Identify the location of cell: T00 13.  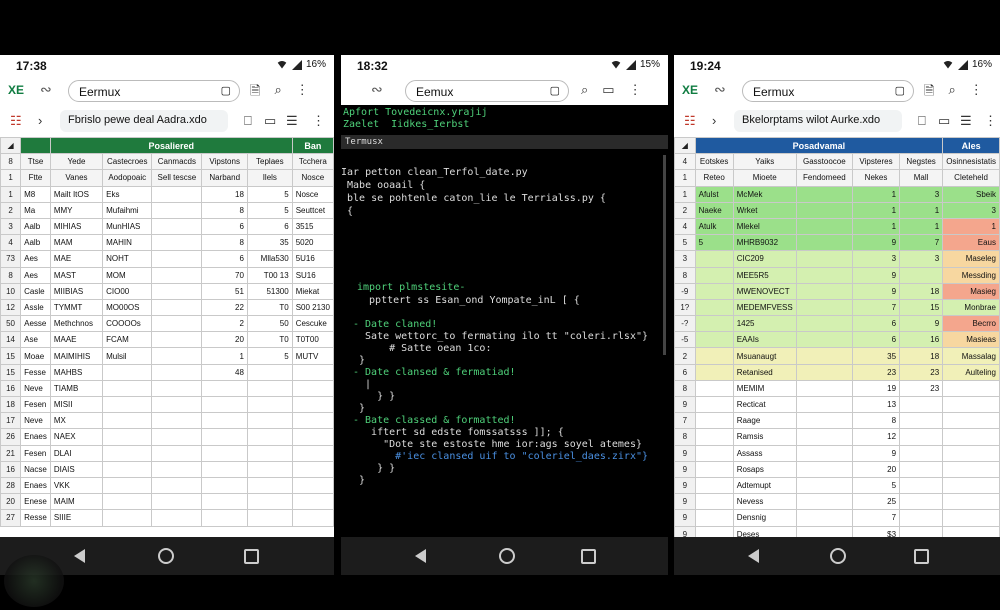
(269, 275).